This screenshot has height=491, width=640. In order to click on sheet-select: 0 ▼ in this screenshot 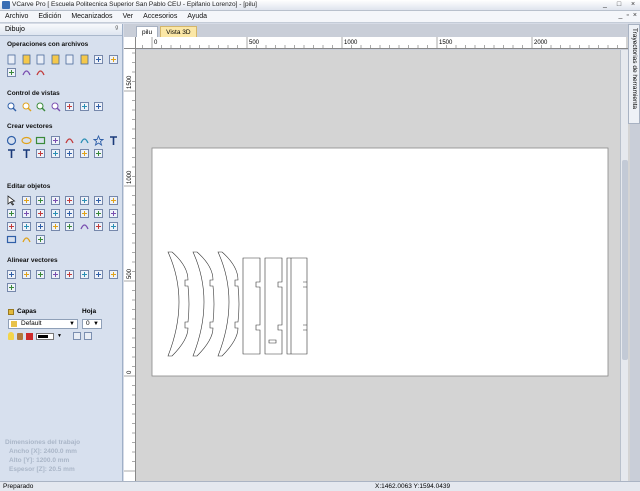, I will do `click(92, 324)`.